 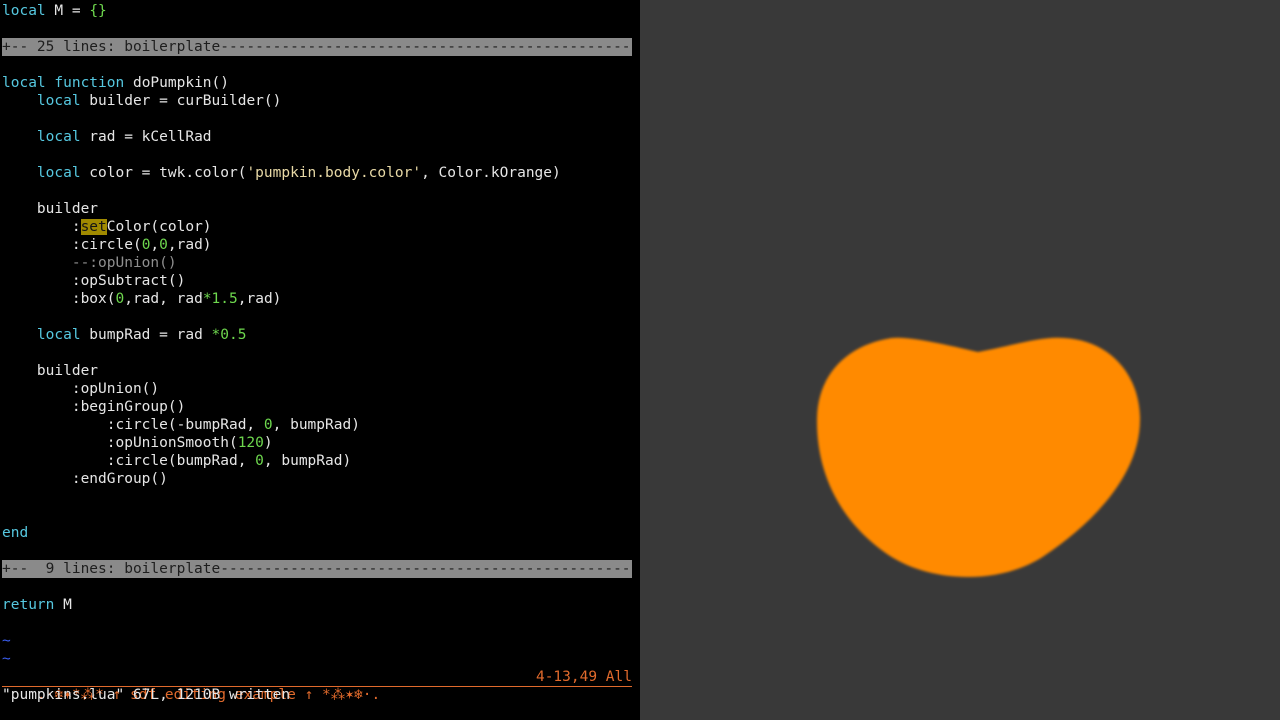 I want to click on code-line: :opUnion(), so click(x=81, y=389).